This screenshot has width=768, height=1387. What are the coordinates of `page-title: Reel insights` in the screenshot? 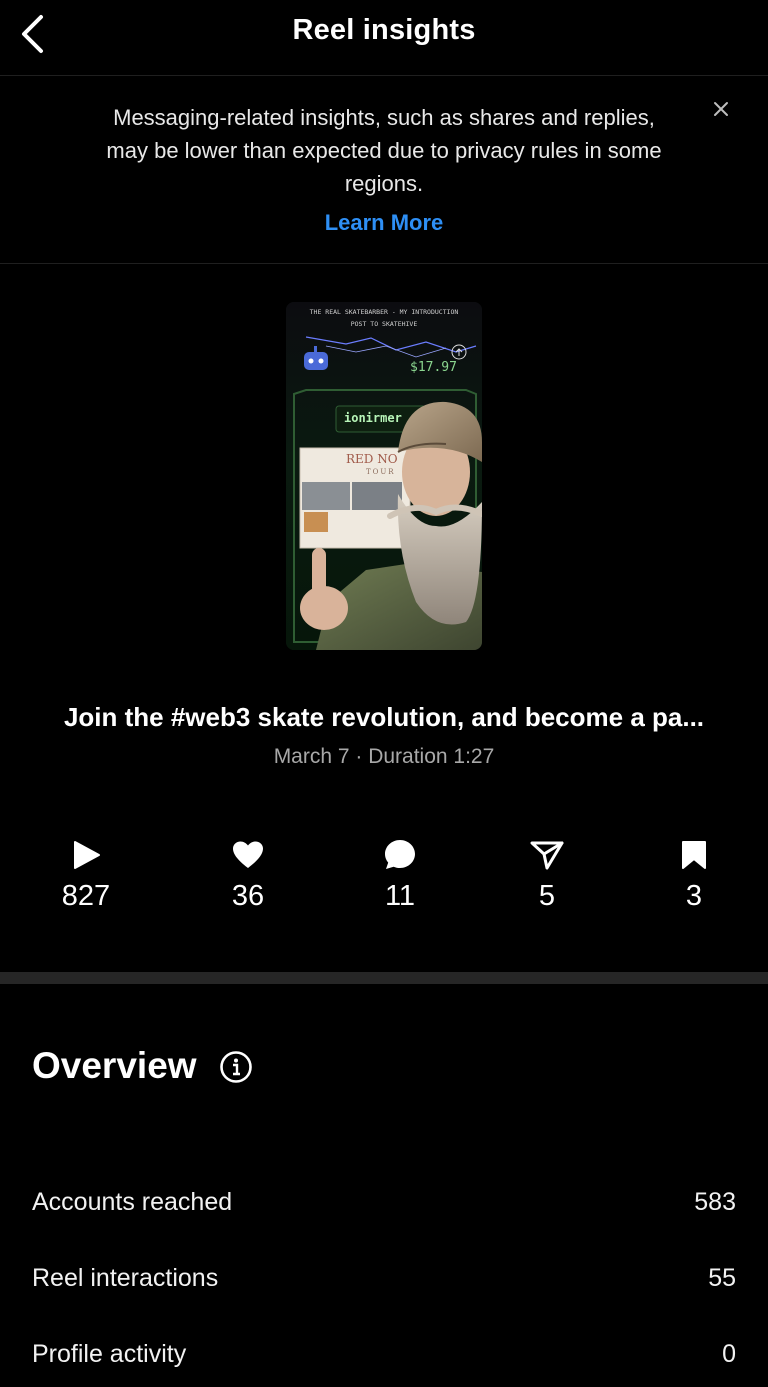 It's located at (384, 30).